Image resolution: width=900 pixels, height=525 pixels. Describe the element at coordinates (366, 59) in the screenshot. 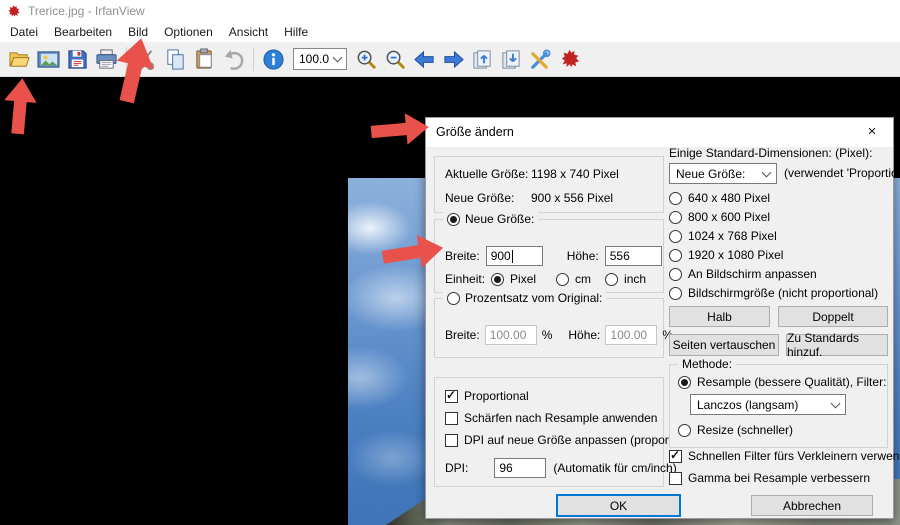

I see `zoom-in-button` at that location.